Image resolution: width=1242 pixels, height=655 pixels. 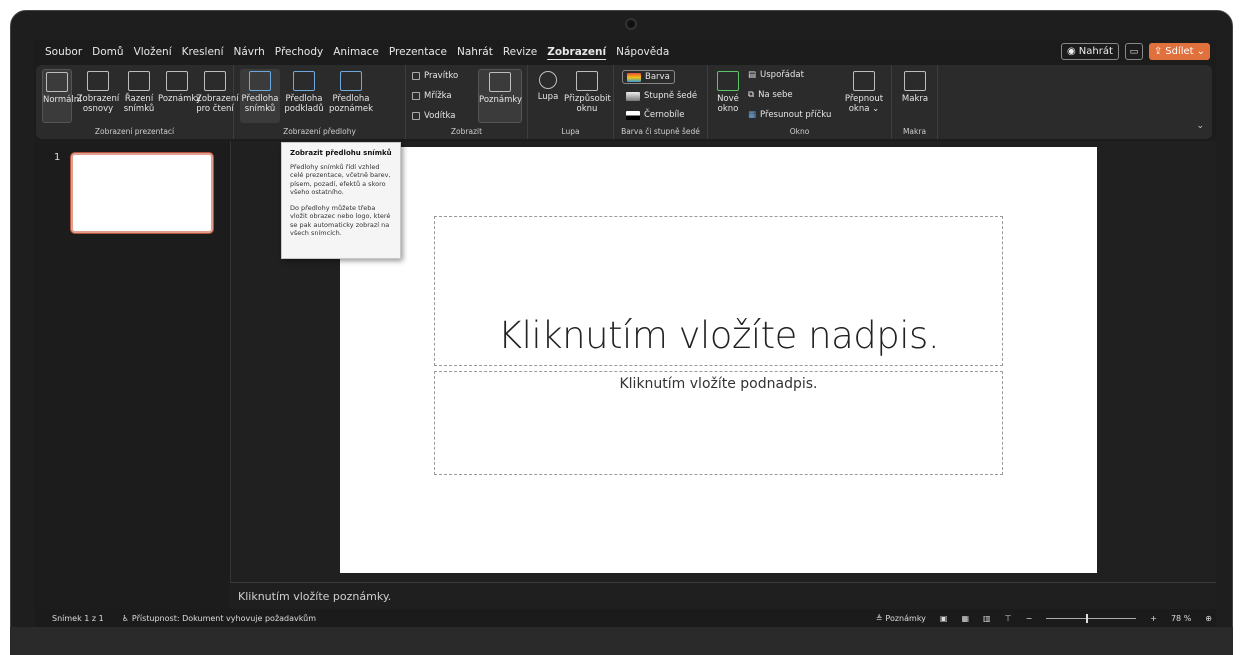 What do you see at coordinates (987, 618) in the screenshot?
I see `reading-view-icon: ▥` at bounding box center [987, 618].